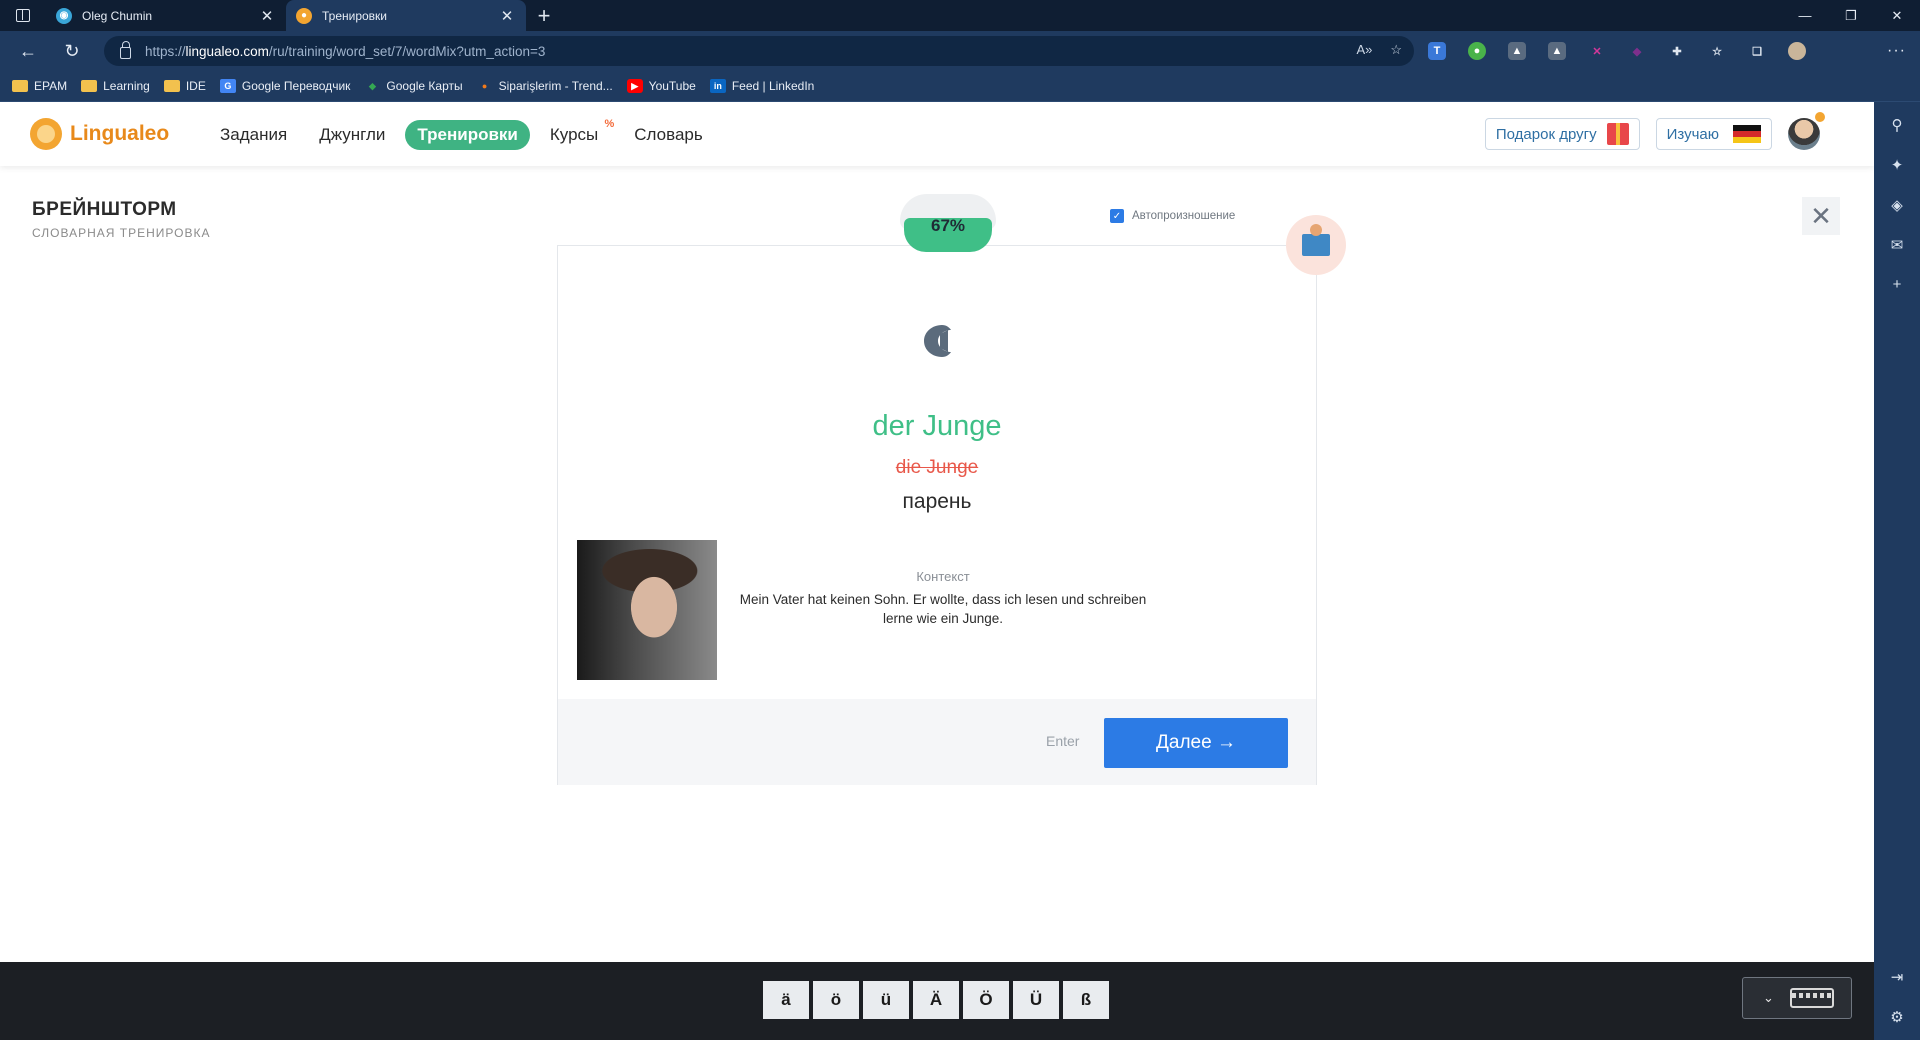  What do you see at coordinates (1063, 741) in the screenshot?
I see `enter-hint: Enter` at bounding box center [1063, 741].